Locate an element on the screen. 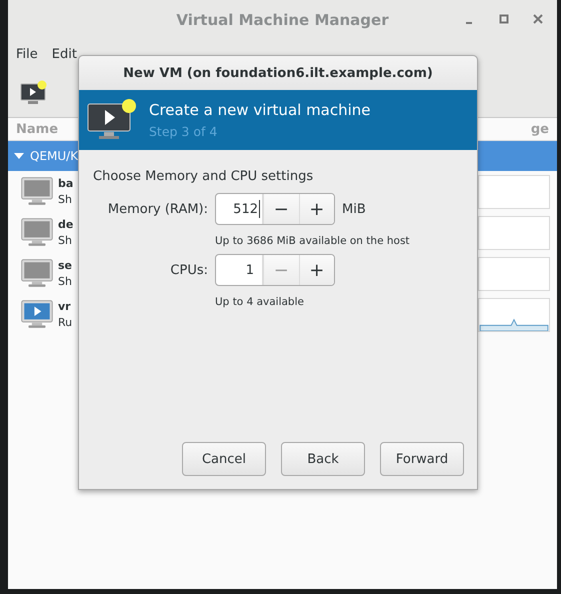 The width and height of the screenshot is (561, 594). menu-item: File is located at coordinates (27, 54).